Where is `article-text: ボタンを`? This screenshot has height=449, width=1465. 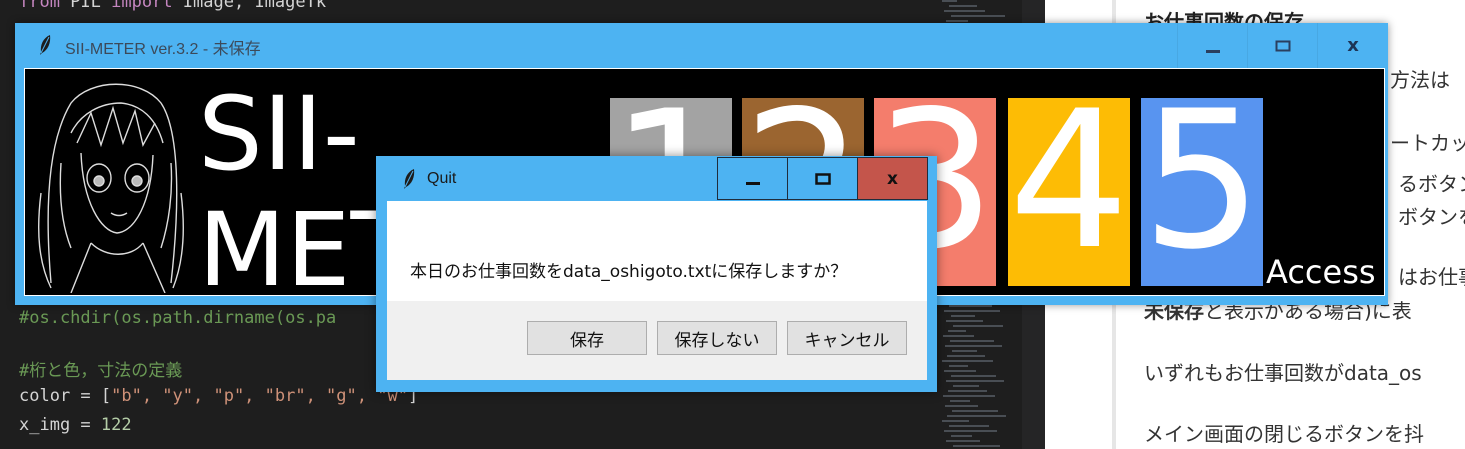
article-text: ボタンを is located at coordinates (1431, 217).